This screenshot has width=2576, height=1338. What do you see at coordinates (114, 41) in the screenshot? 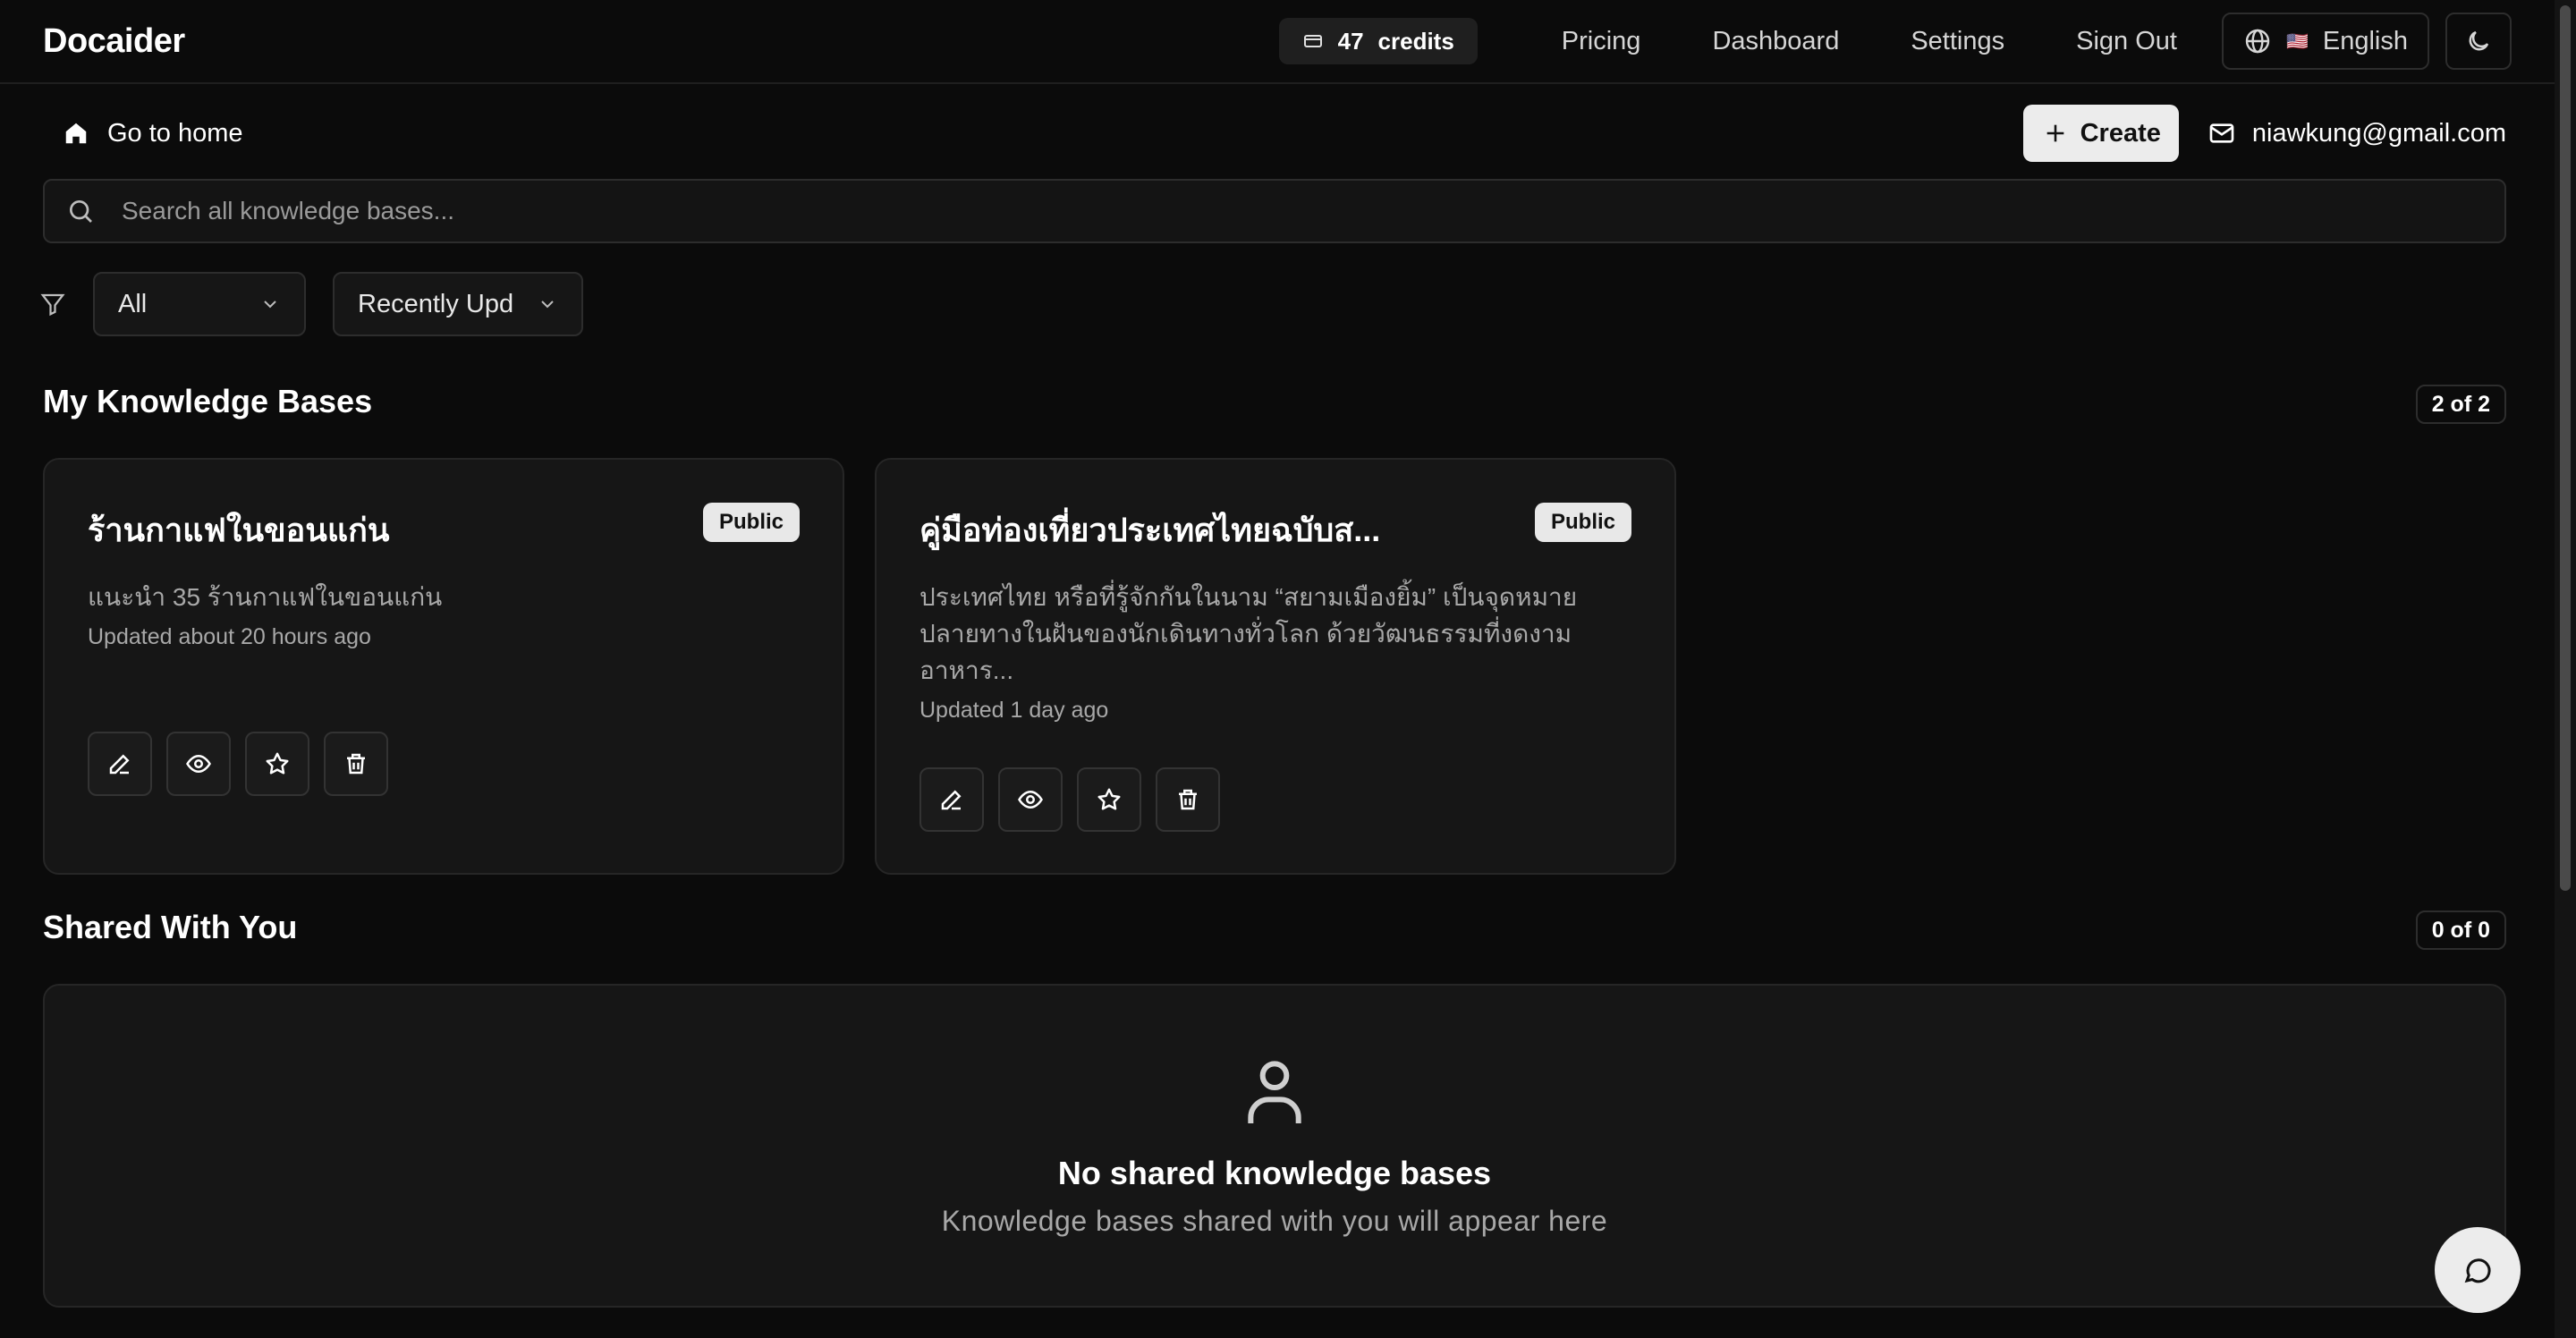
I see `brand-logo: Docaider` at bounding box center [114, 41].